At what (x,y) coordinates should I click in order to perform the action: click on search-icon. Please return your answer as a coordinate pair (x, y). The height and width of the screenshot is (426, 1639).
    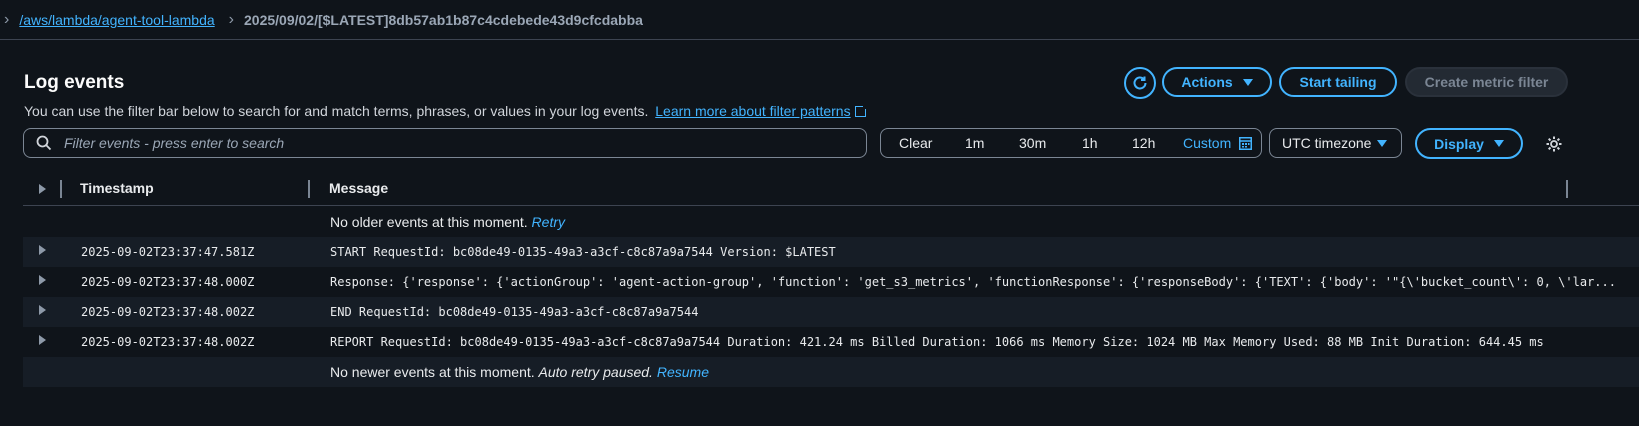
    Looking at the image, I should click on (44, 143).